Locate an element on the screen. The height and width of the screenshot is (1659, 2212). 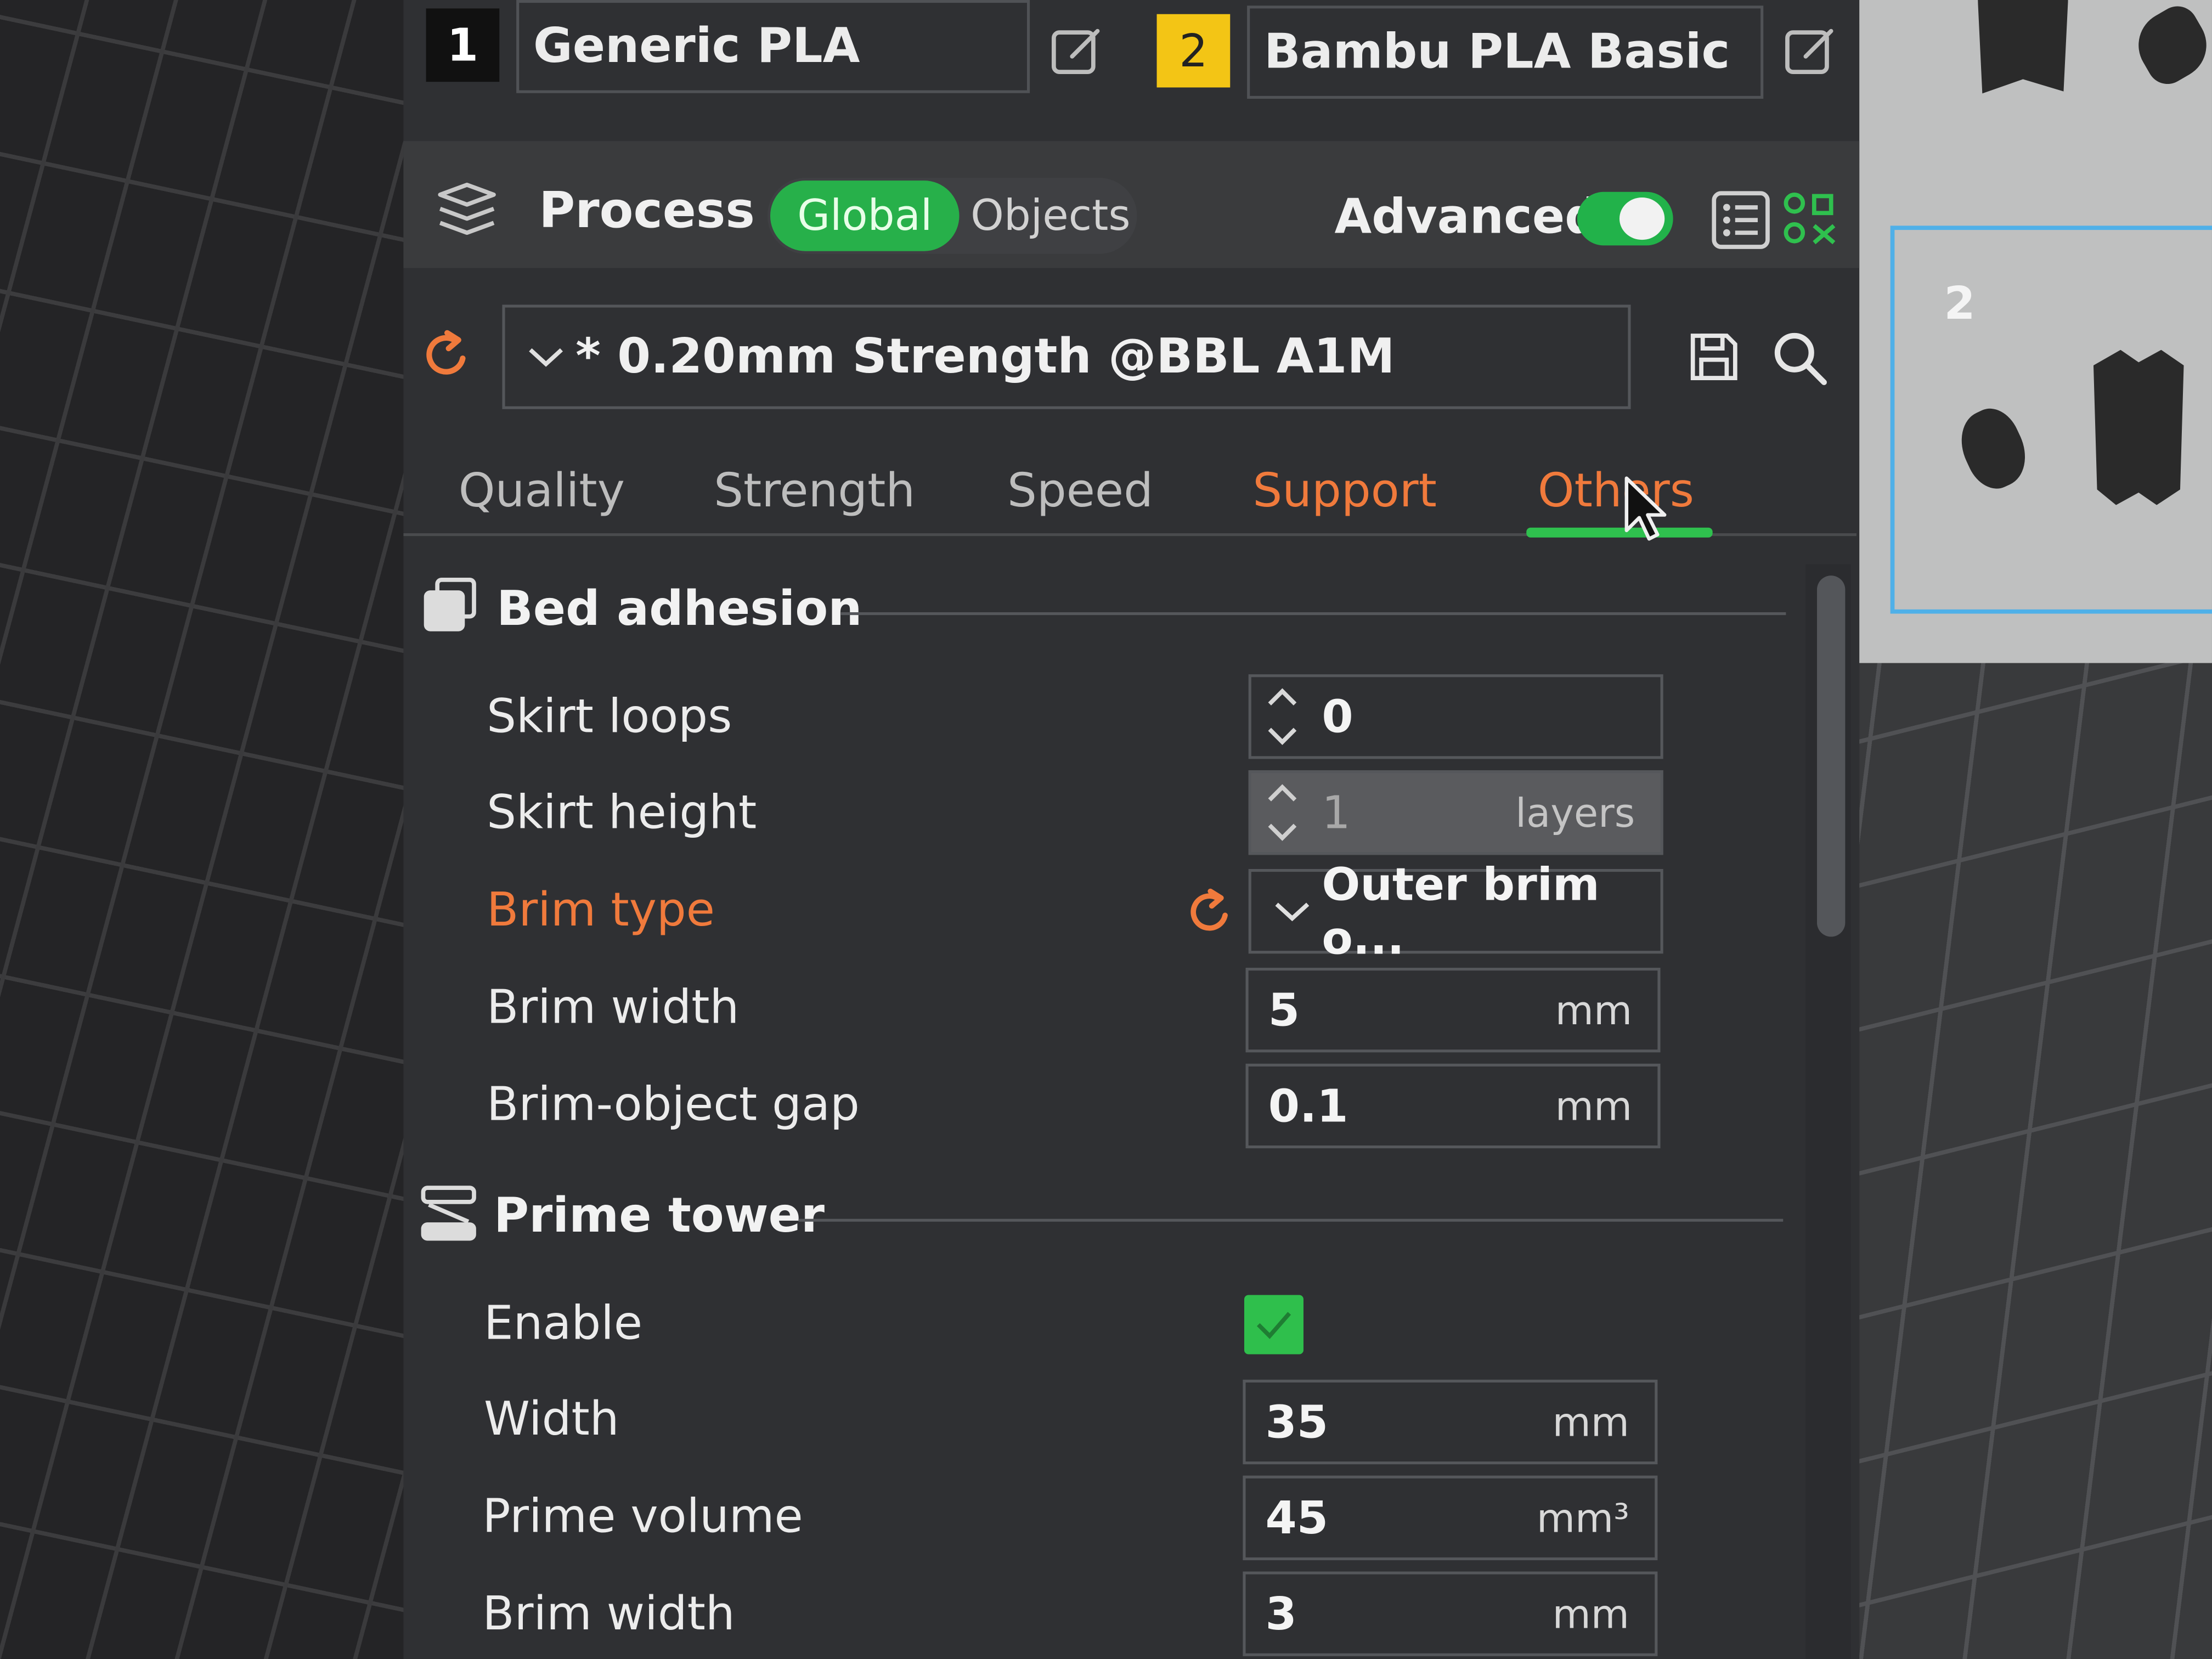
brim-width-label: Brim width is located at coordinates (613, 1007).